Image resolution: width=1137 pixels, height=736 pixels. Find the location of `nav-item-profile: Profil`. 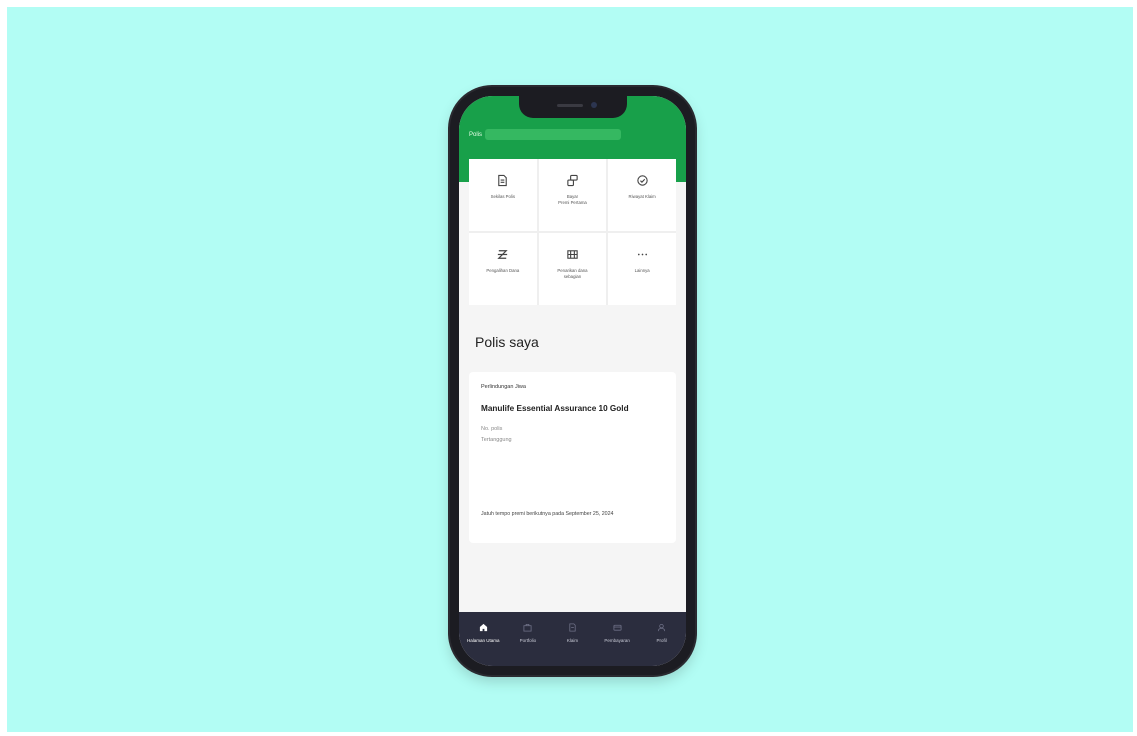

nav-item-profile: Profil is located at coordinates (661, 639).